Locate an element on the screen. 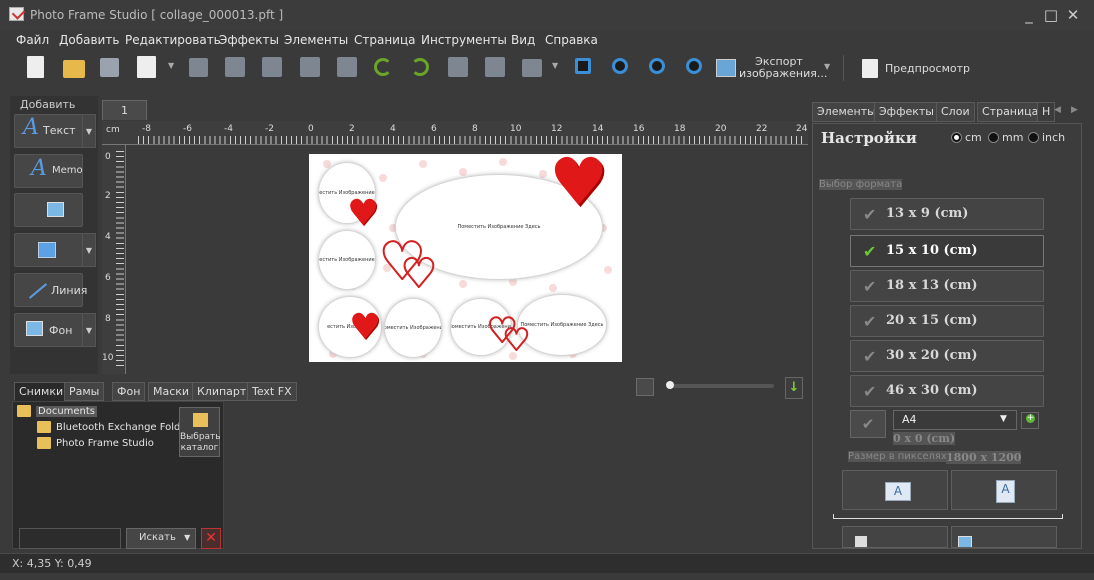 Image resolution: width=1094 pixels, height=580 pixels. align-icon is located at coordinates (532, 68).